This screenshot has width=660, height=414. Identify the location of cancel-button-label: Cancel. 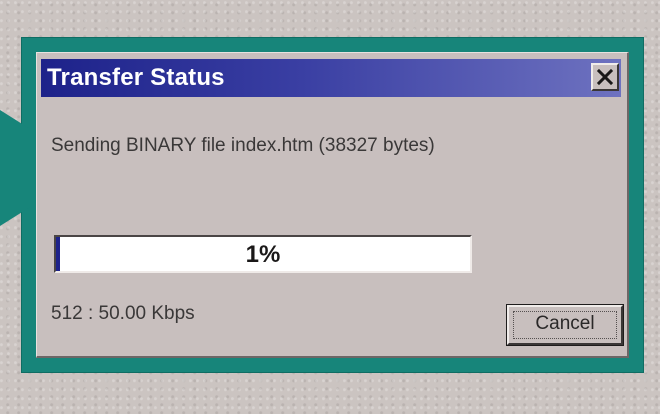
(565, 323).